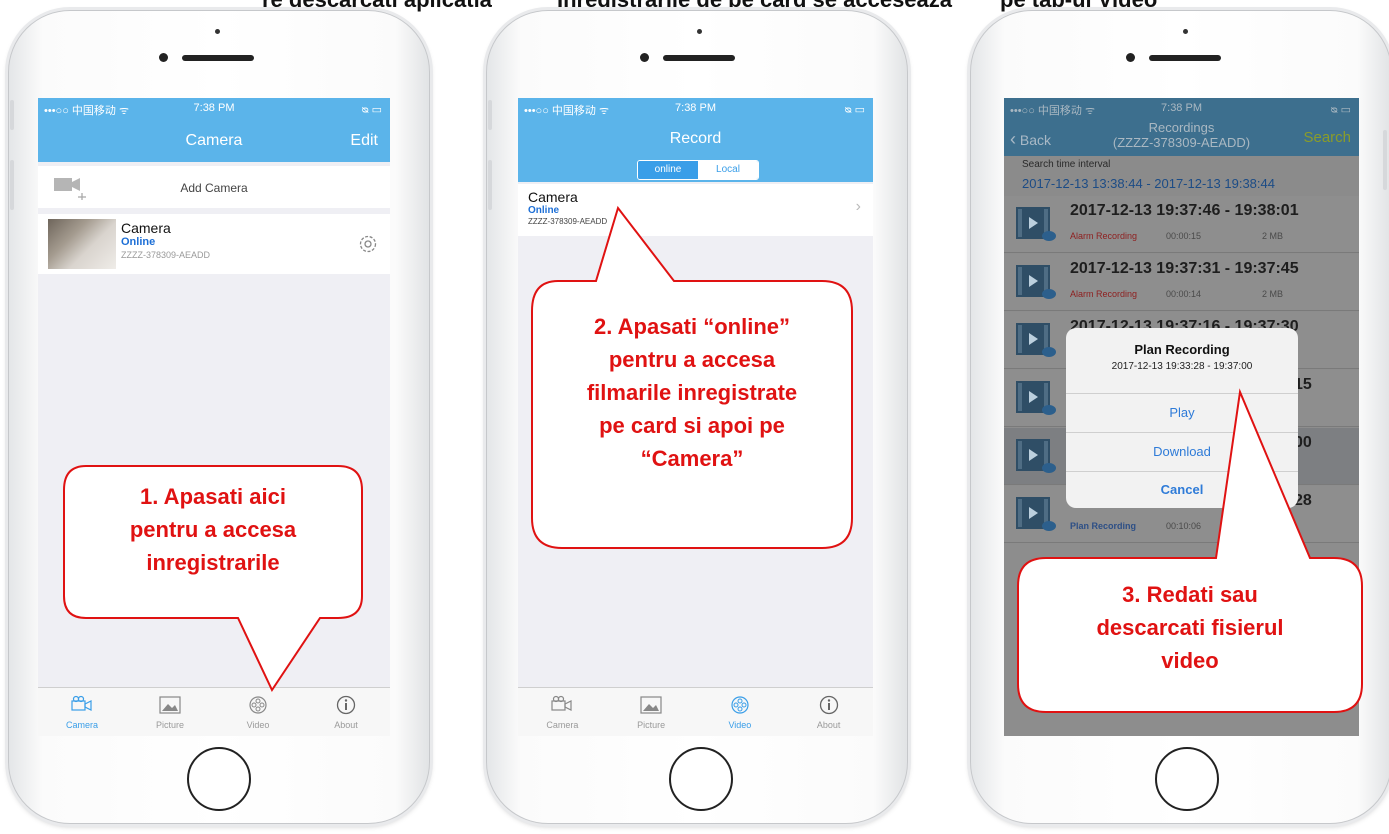  Describe the element at coordinates (213, 562) in the screenshot. I see `callout-line: inregistrarile` at that location.